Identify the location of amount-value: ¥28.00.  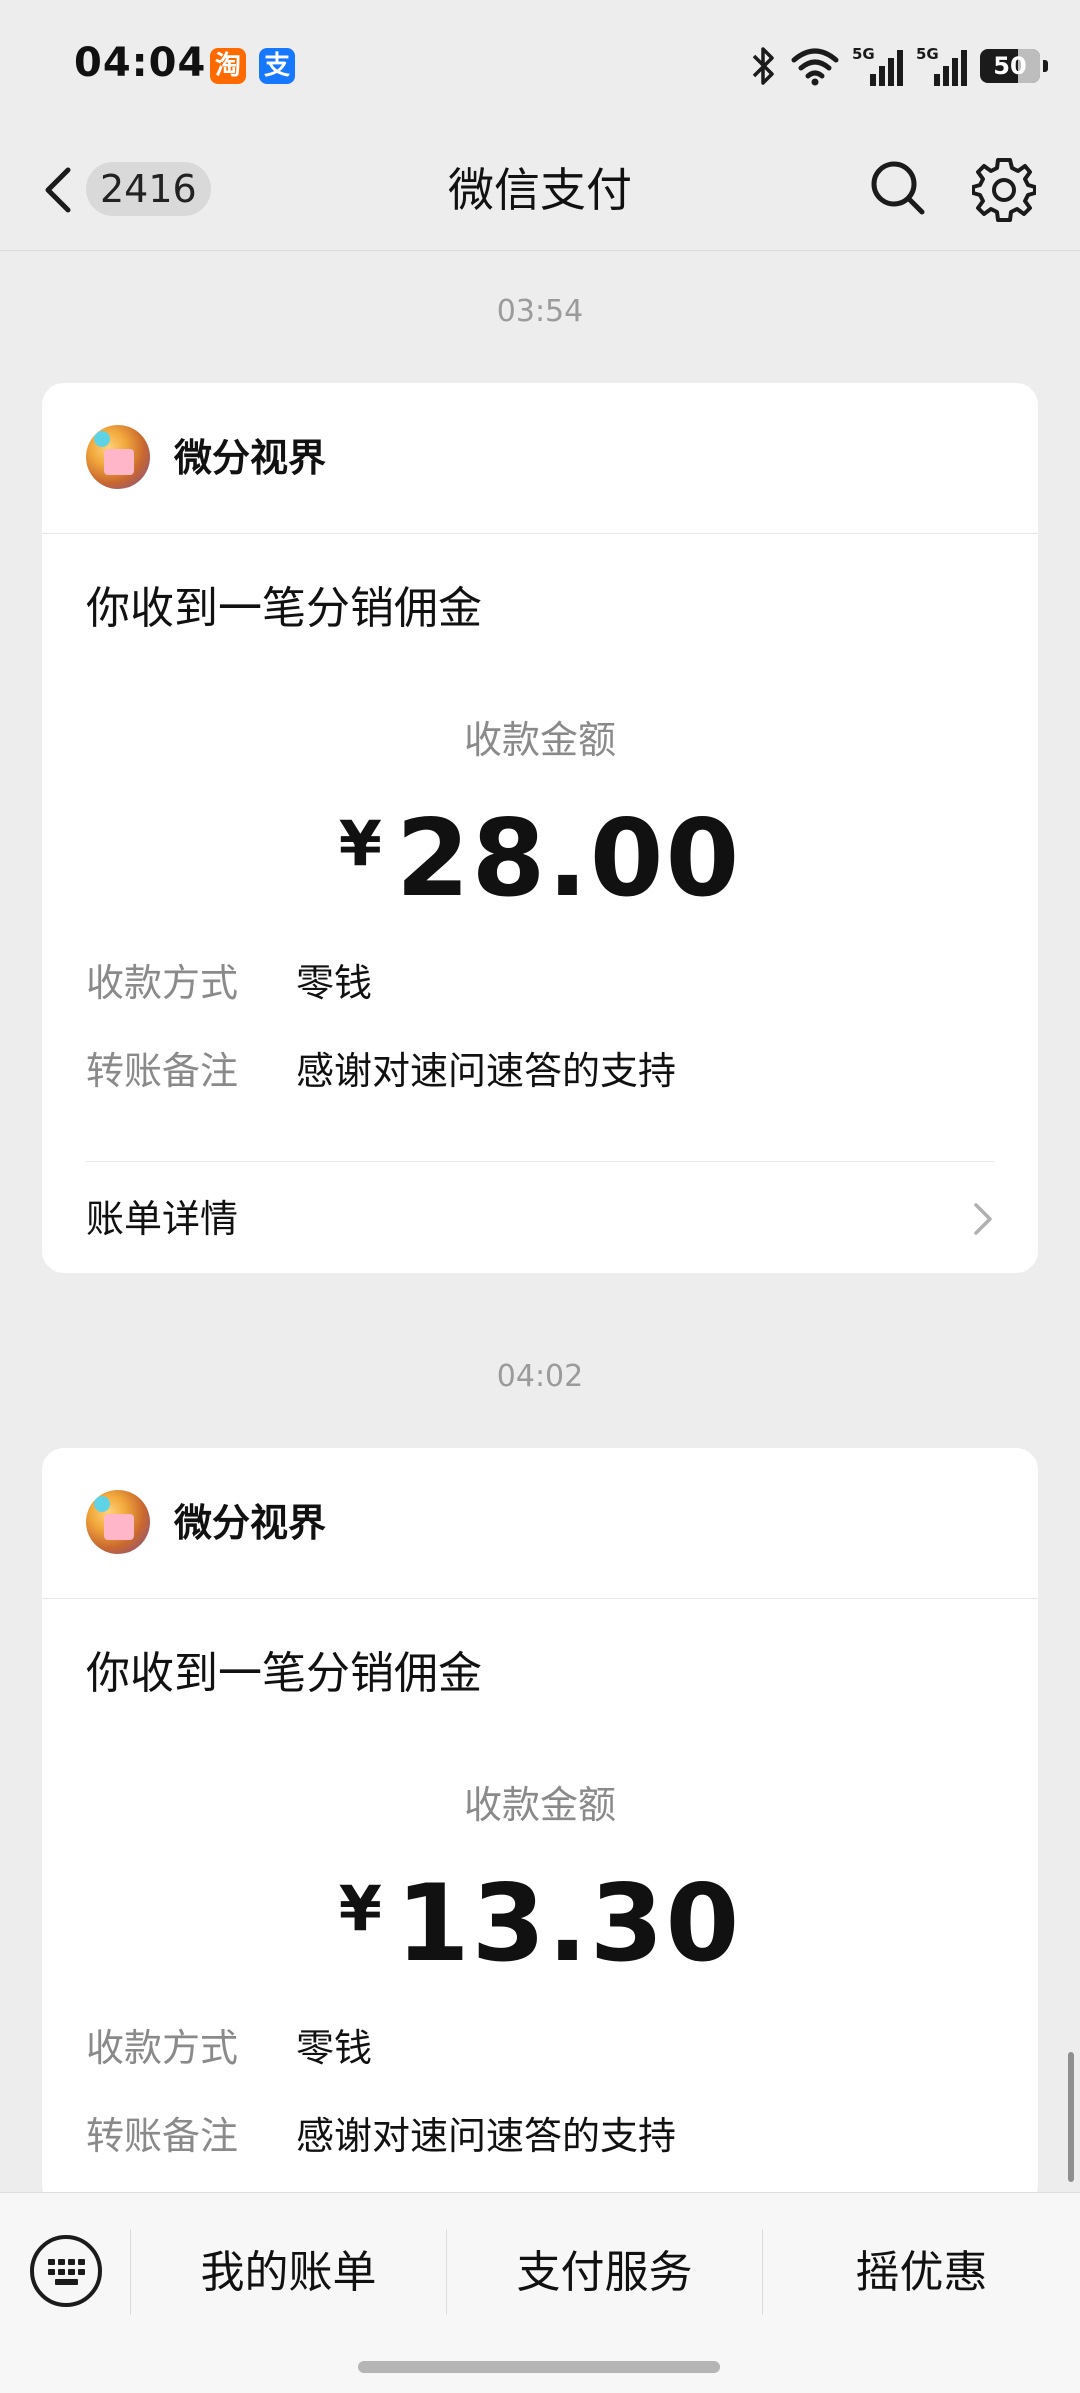
(540, 858).